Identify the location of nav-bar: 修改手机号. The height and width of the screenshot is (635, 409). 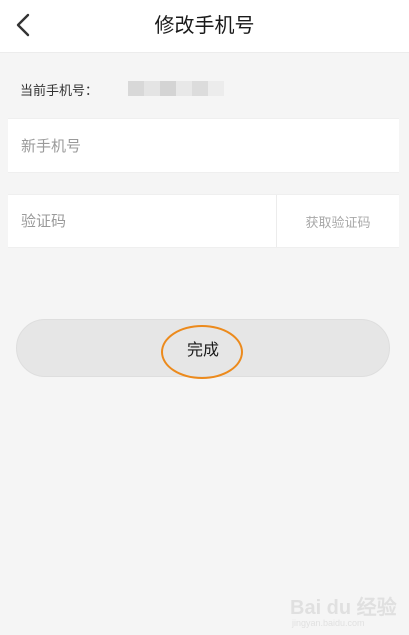
(204, 26).